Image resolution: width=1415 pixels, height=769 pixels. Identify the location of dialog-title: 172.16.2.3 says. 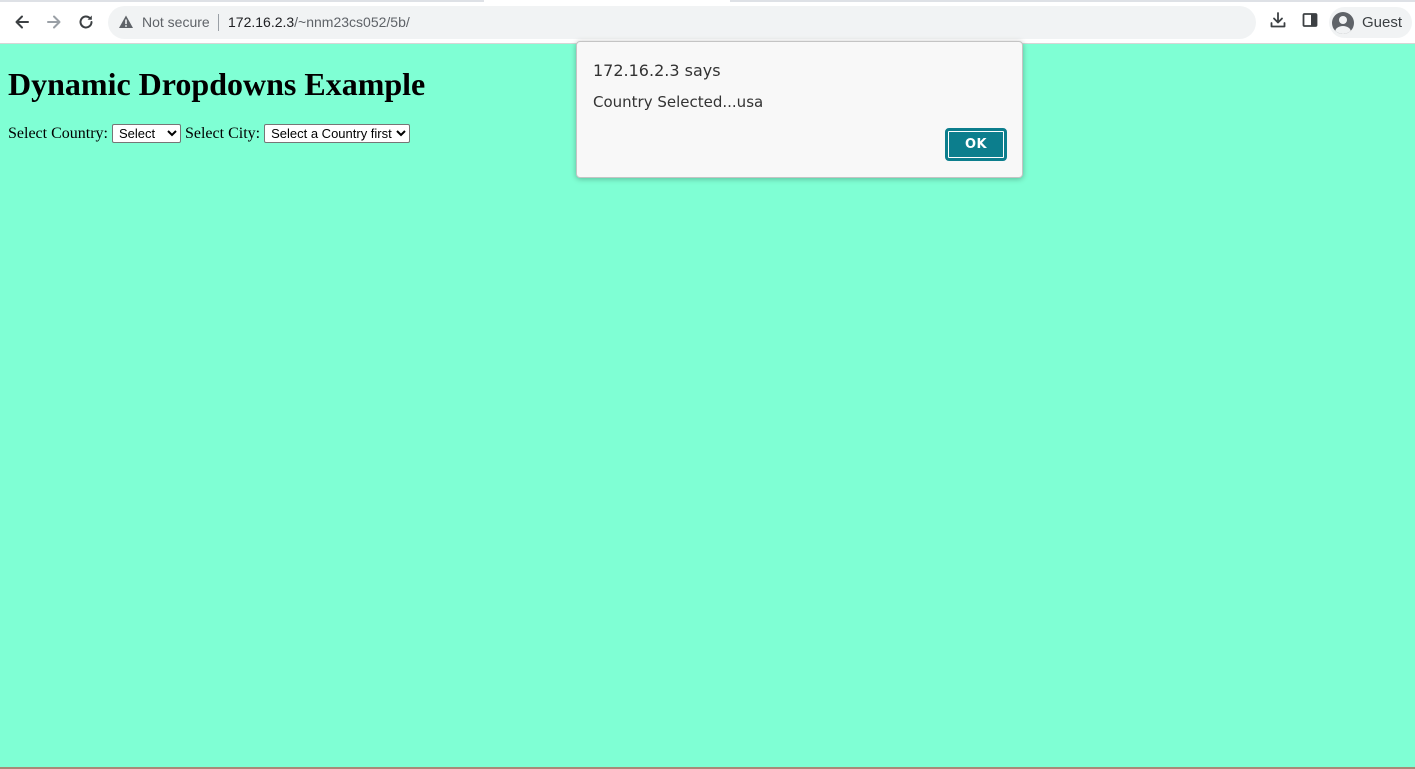
(657, 70).